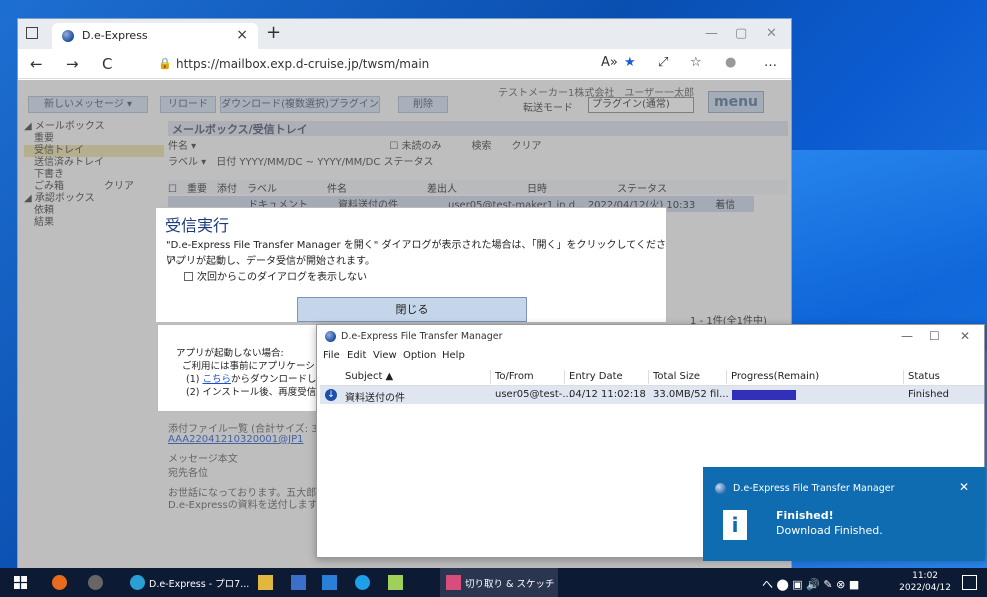 The height and width of the screenshot is (597, 987). Describe the element at coordinates (59, 582) in the screenshot. I see `chrome-icon` at that location.